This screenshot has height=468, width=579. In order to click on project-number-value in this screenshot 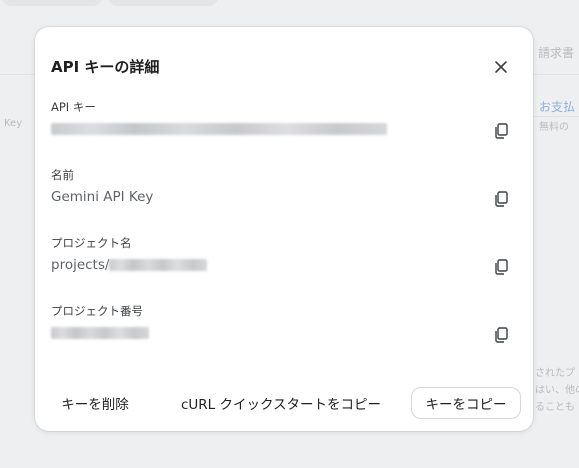, I will do `click(100, 333)`.